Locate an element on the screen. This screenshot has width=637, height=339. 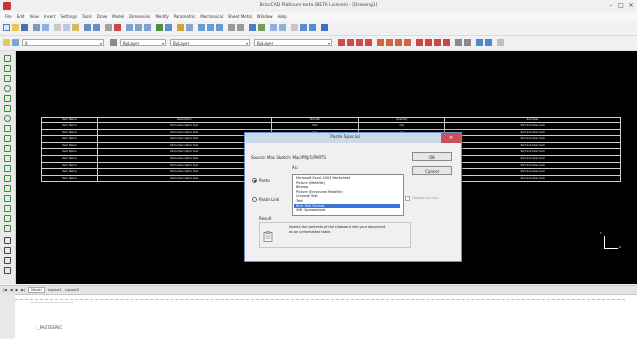
dimension-icon is located at coordinates (500, 42).